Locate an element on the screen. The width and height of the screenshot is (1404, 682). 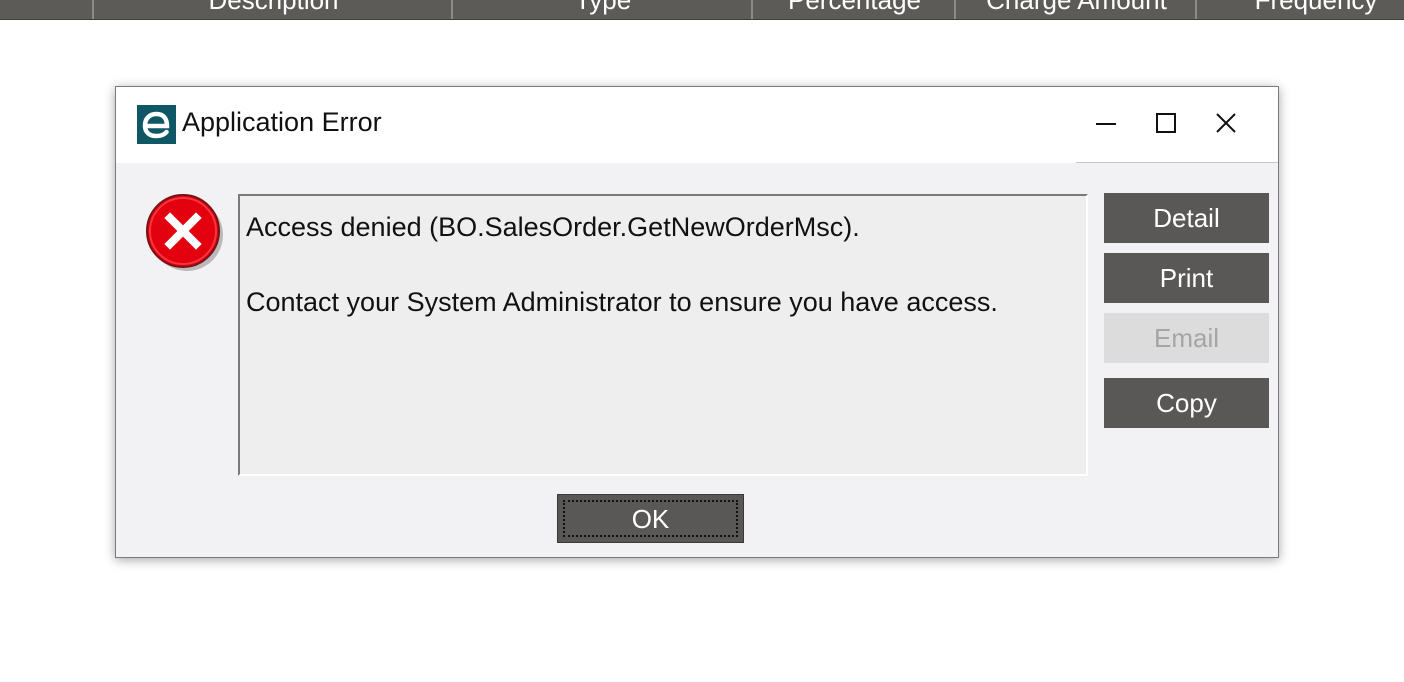
close-button is located at coordinates (1226, 124).